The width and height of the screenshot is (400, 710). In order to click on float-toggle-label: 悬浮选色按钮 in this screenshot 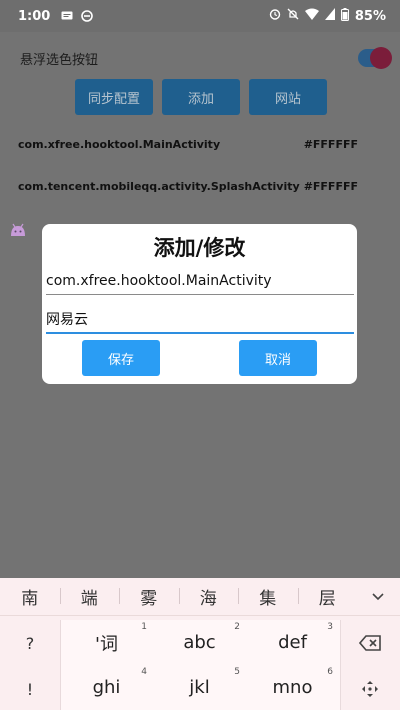, I will do `click(59, 60)`.